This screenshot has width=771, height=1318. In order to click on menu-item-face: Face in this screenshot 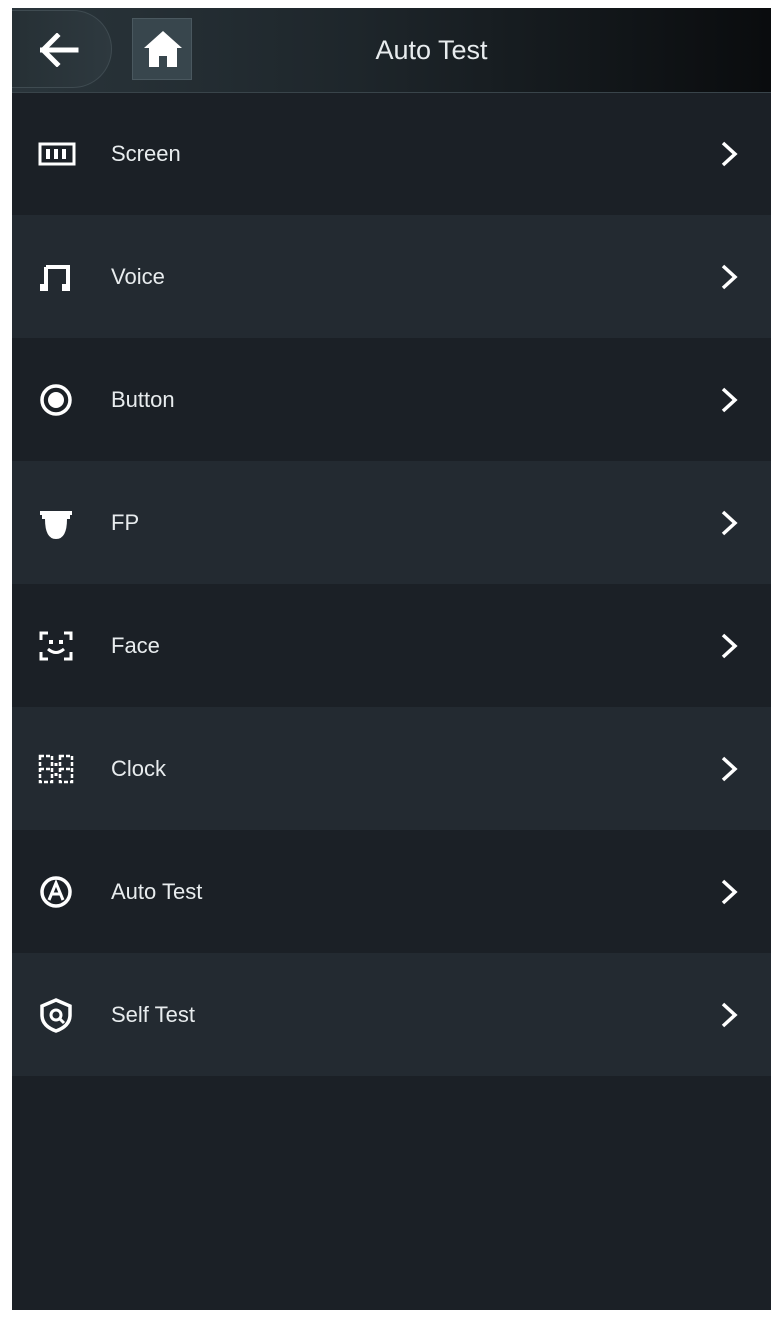, I will do `click(391, 645)`.